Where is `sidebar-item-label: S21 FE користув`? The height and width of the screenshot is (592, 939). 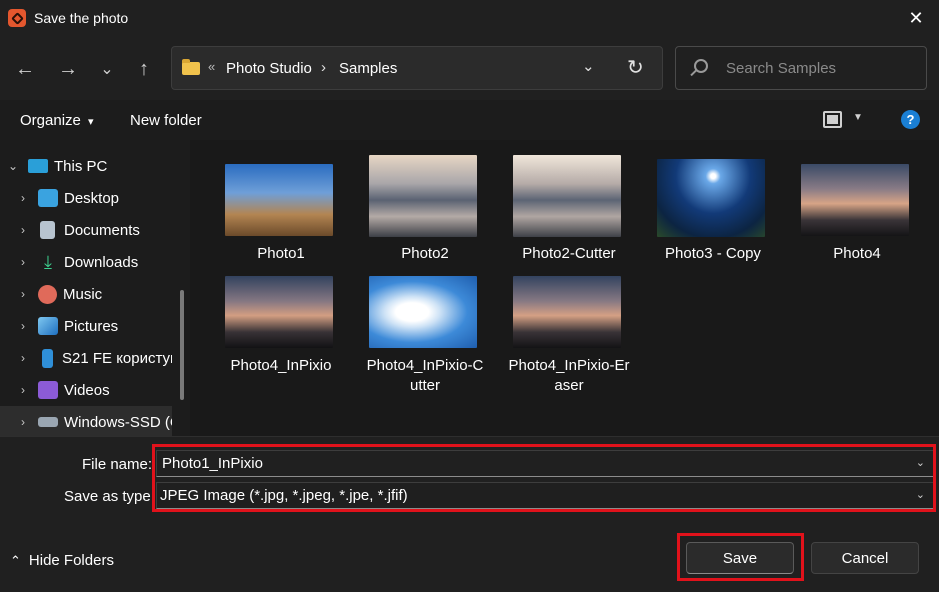
sidebar-item-label: S21 FE користув is located at coordinates (117, 358).